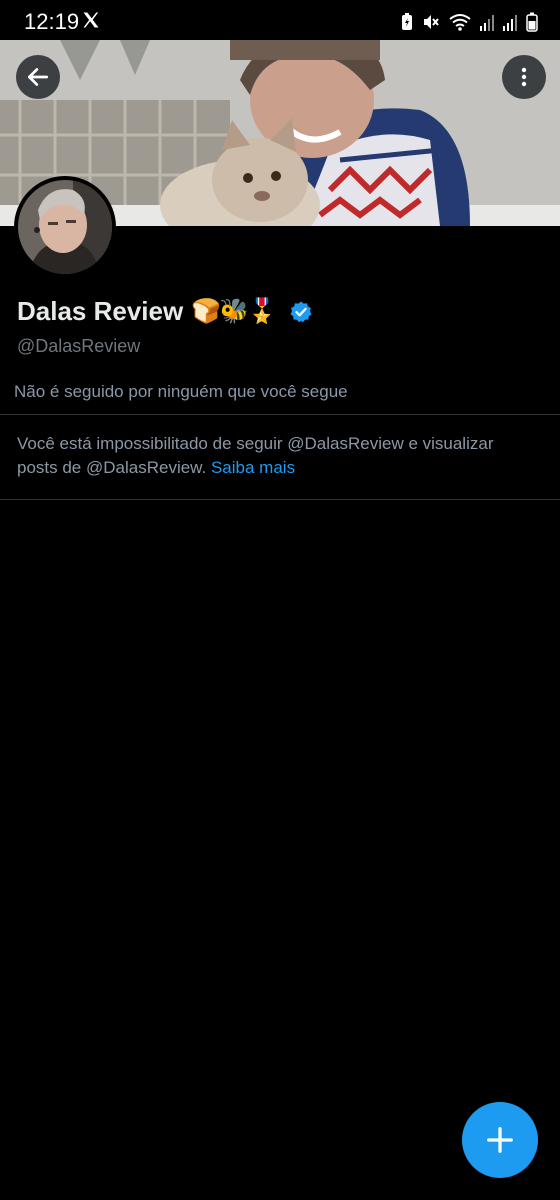 Image resolution: width=560 pixels, height=1200 pixels. Describe the element at coordinates (234, 311) in the screenshot. I see `name-emojis: 🍞🐝🎖️` at that location.